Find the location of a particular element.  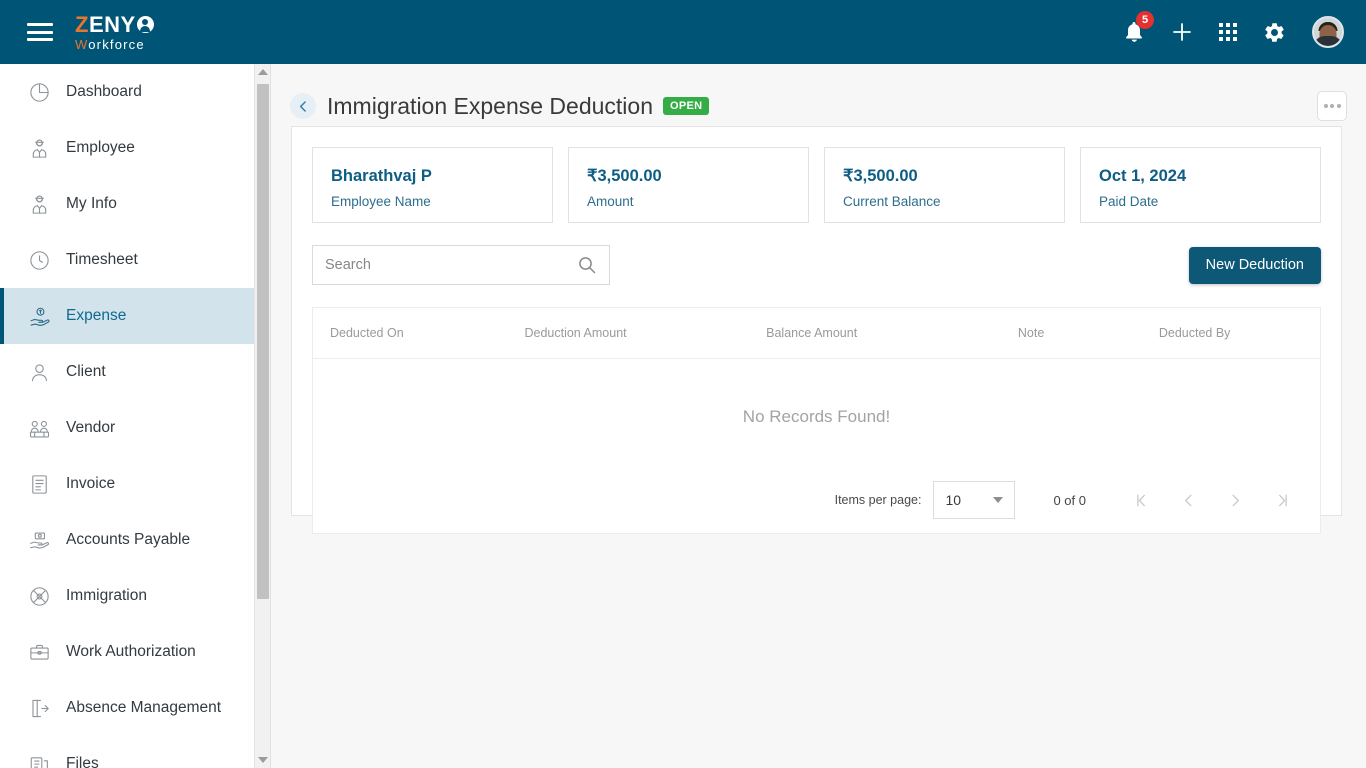

sidebar-item-label: Immigration is located at coordinates (106, 595).